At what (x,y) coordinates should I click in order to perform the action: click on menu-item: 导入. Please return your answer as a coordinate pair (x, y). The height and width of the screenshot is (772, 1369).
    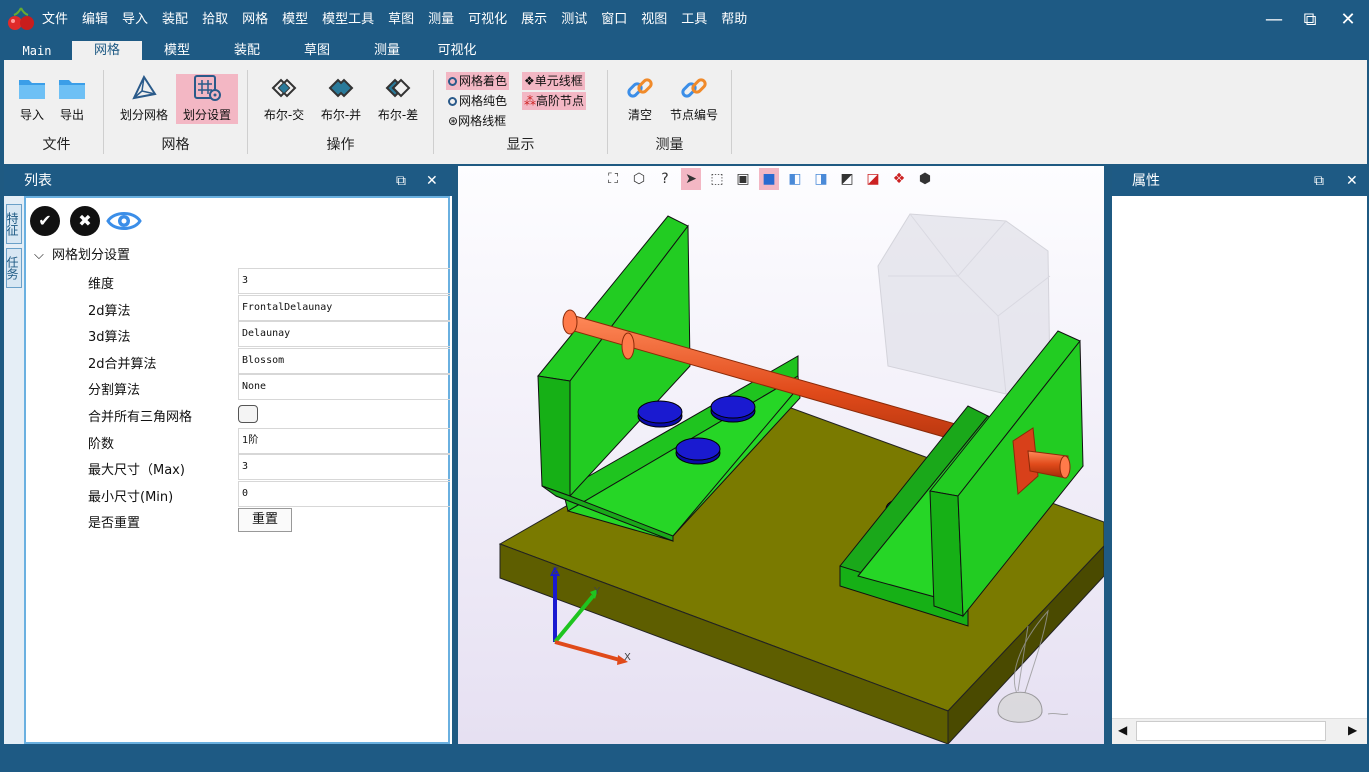
    Looking at the image, I should click on (135, 17).